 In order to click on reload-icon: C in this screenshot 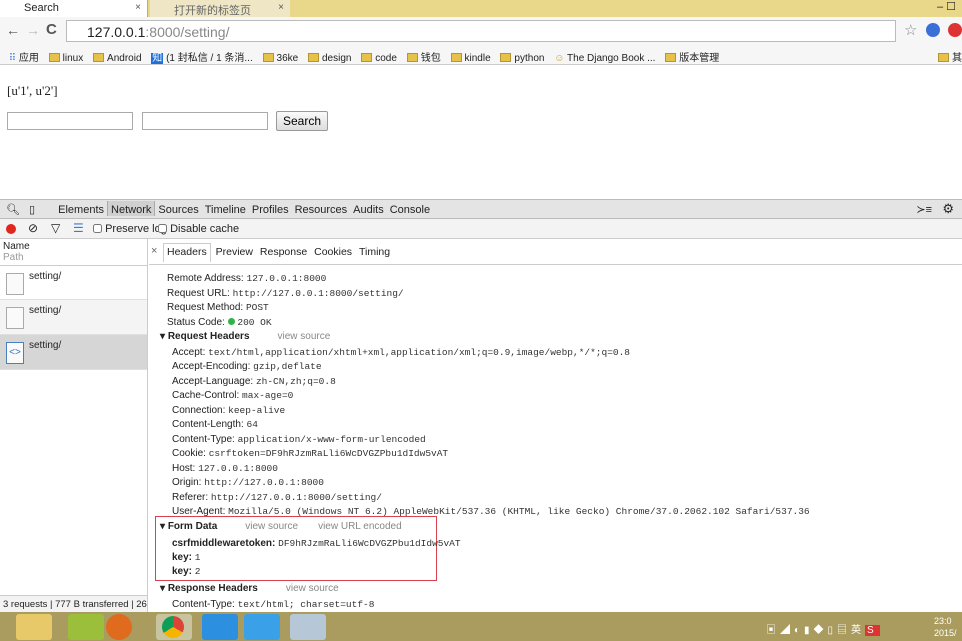, I will do `click(51, 29)`.